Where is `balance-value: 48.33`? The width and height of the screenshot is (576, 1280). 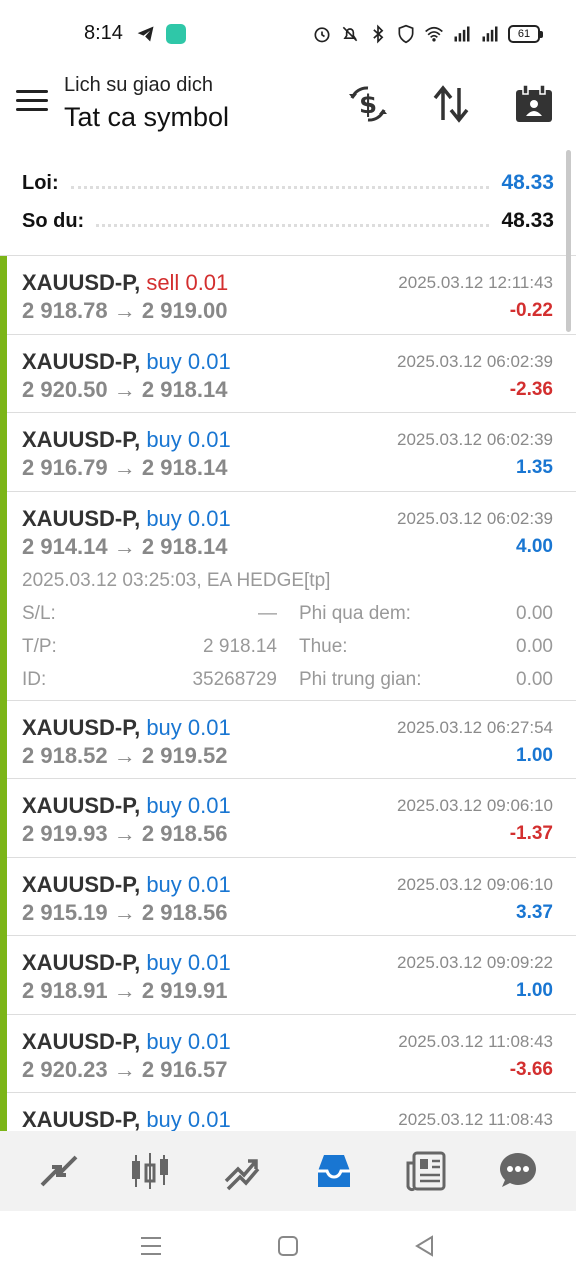
balance-value: 48.33 is located at coordinates (527, 220).